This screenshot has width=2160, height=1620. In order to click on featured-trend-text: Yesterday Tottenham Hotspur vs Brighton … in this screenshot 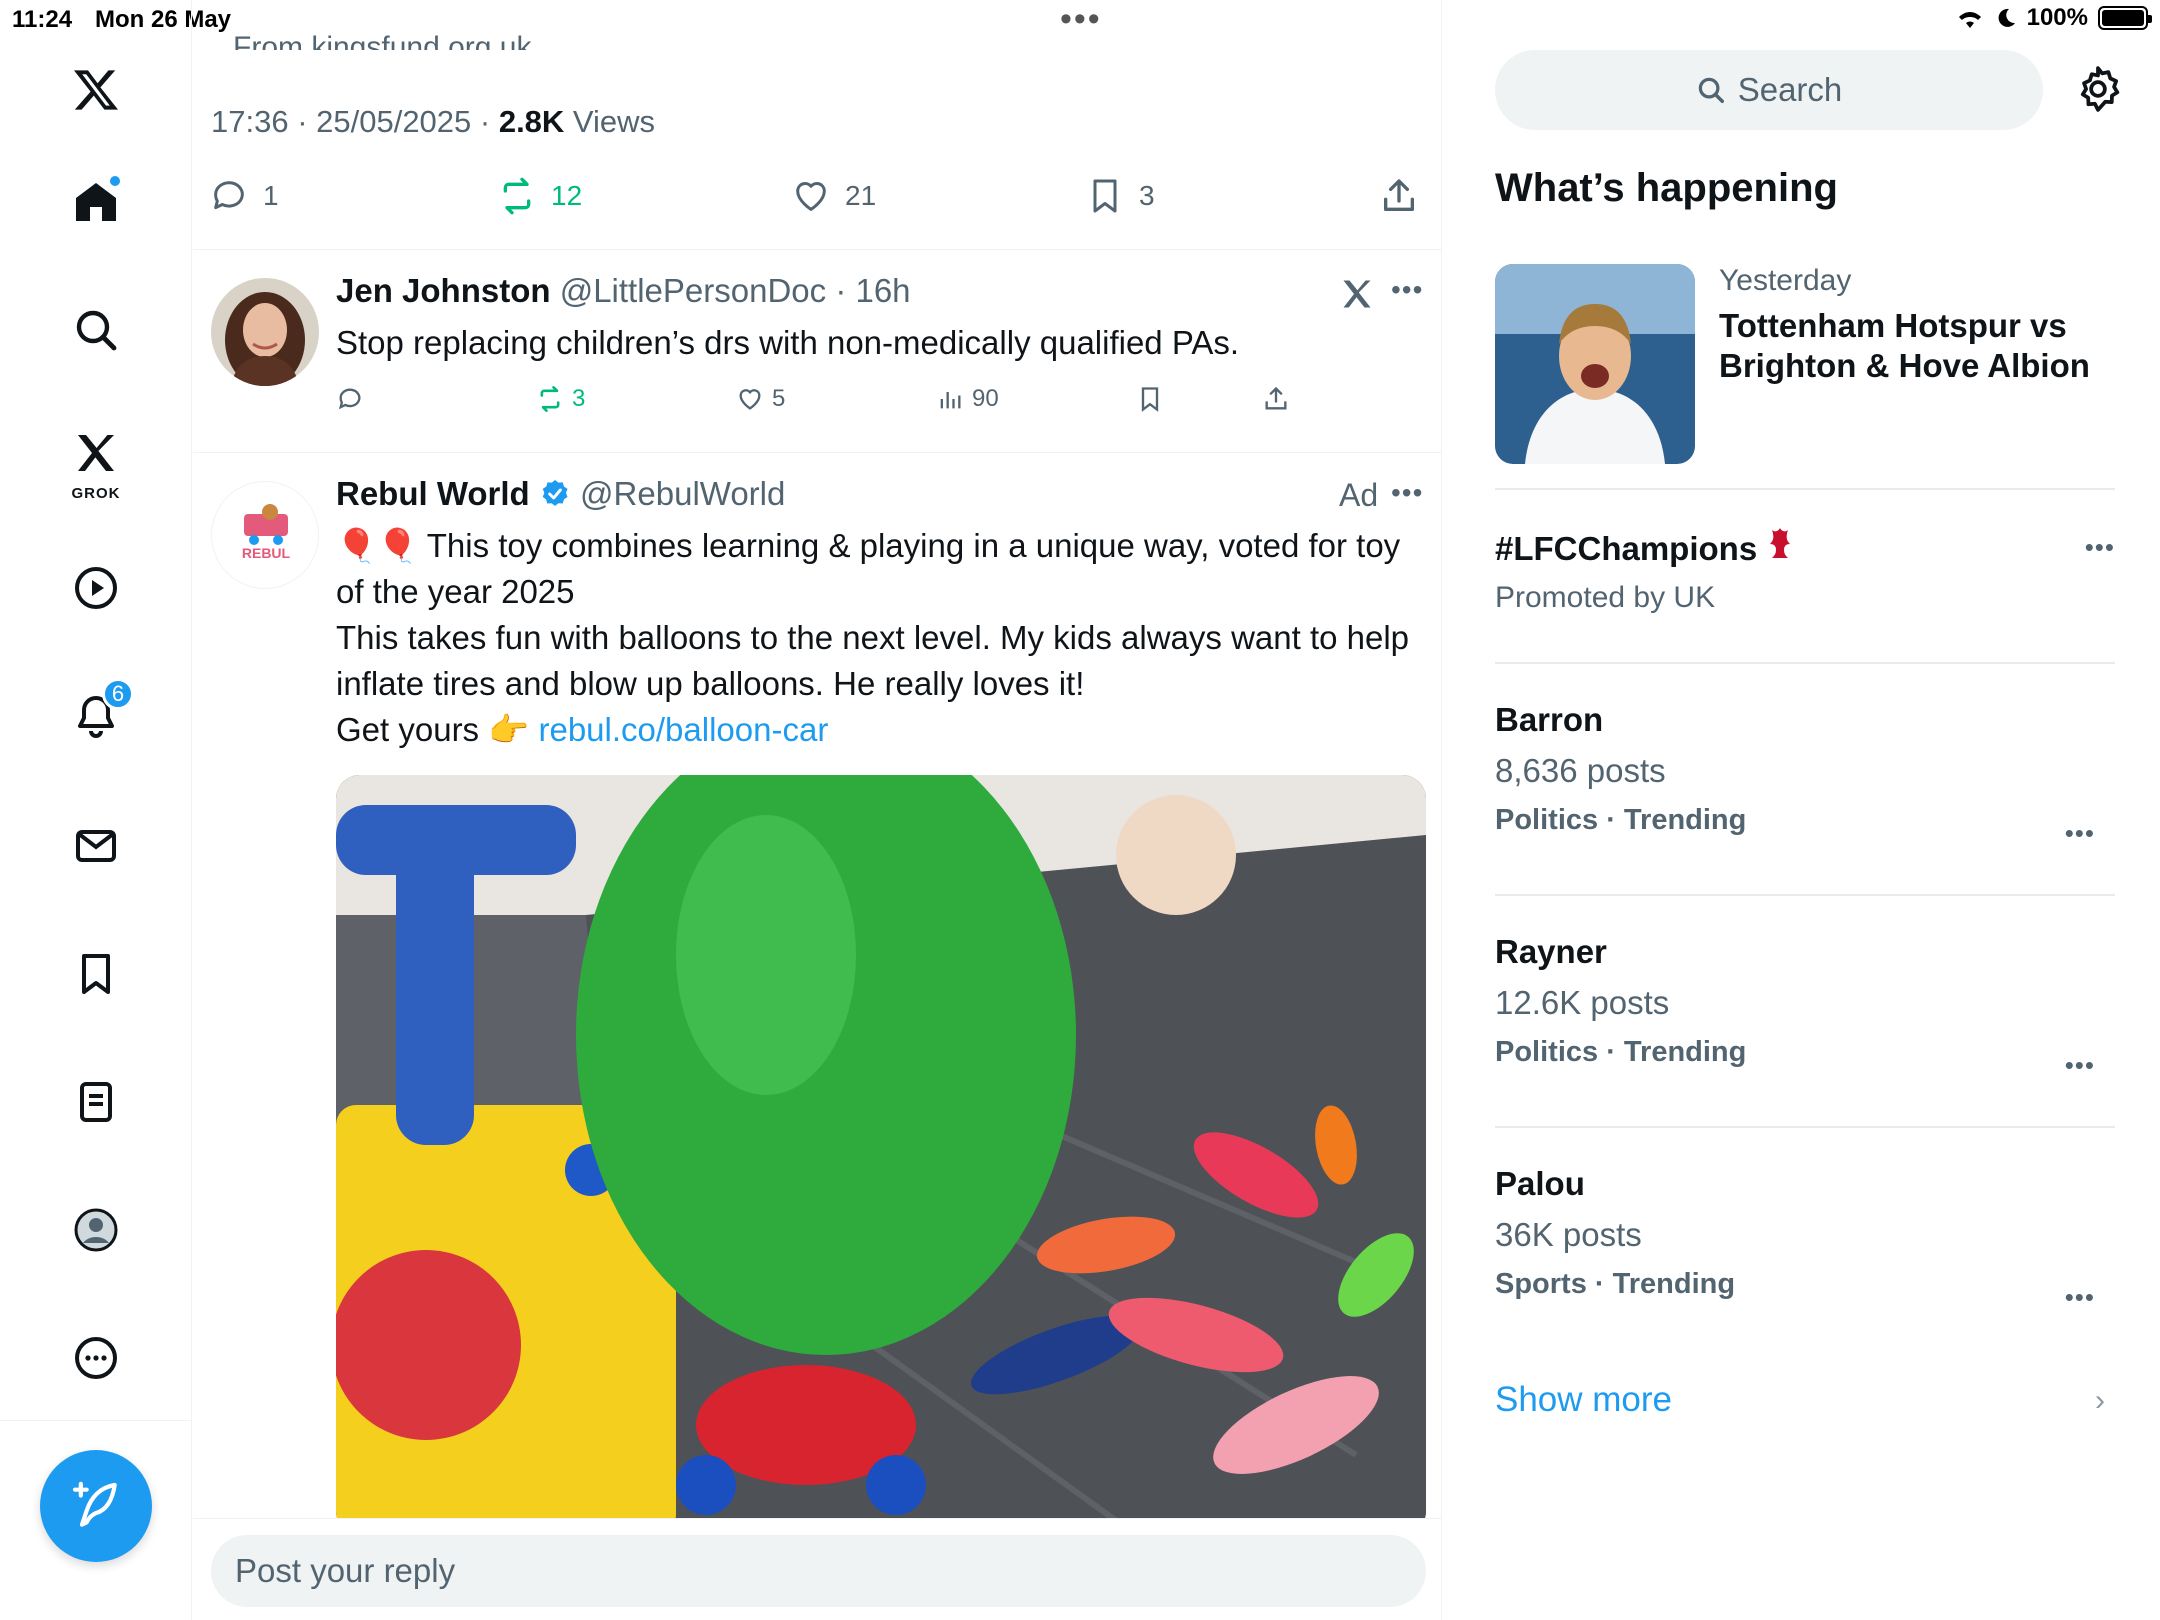, I will do `click(1919, 325)`.